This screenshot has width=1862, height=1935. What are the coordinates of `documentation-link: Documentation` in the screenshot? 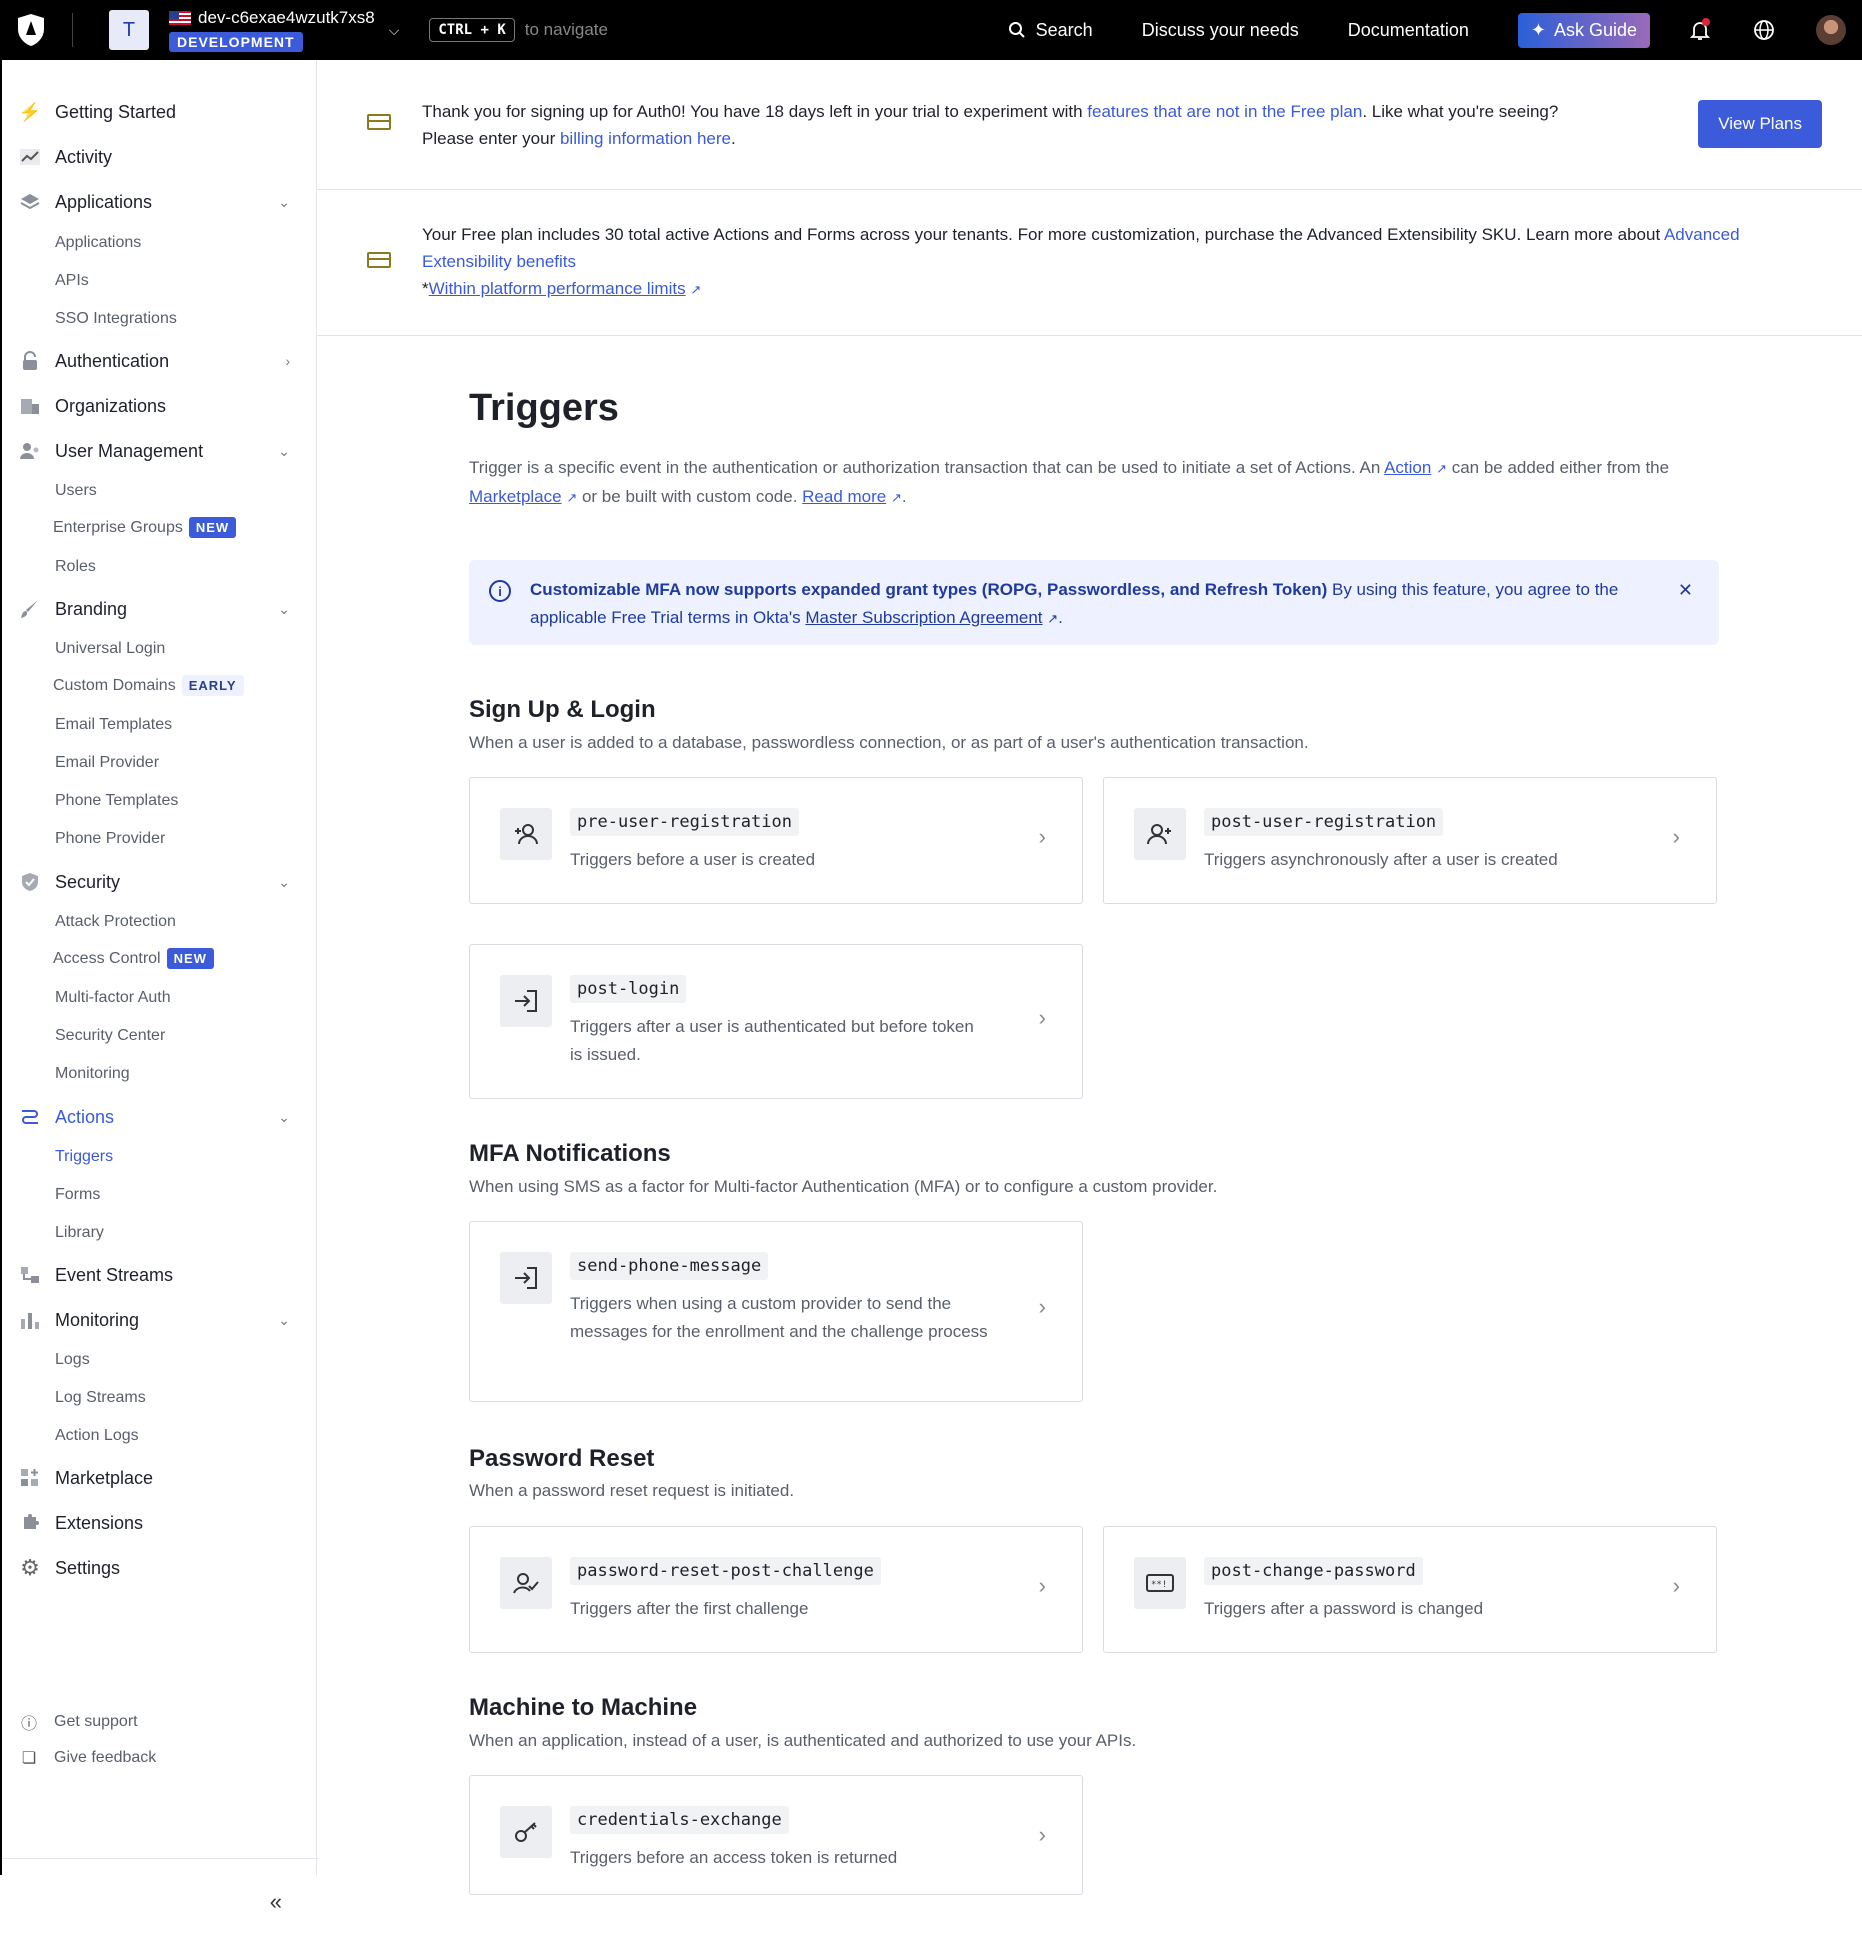 It's located at (1408, 30).